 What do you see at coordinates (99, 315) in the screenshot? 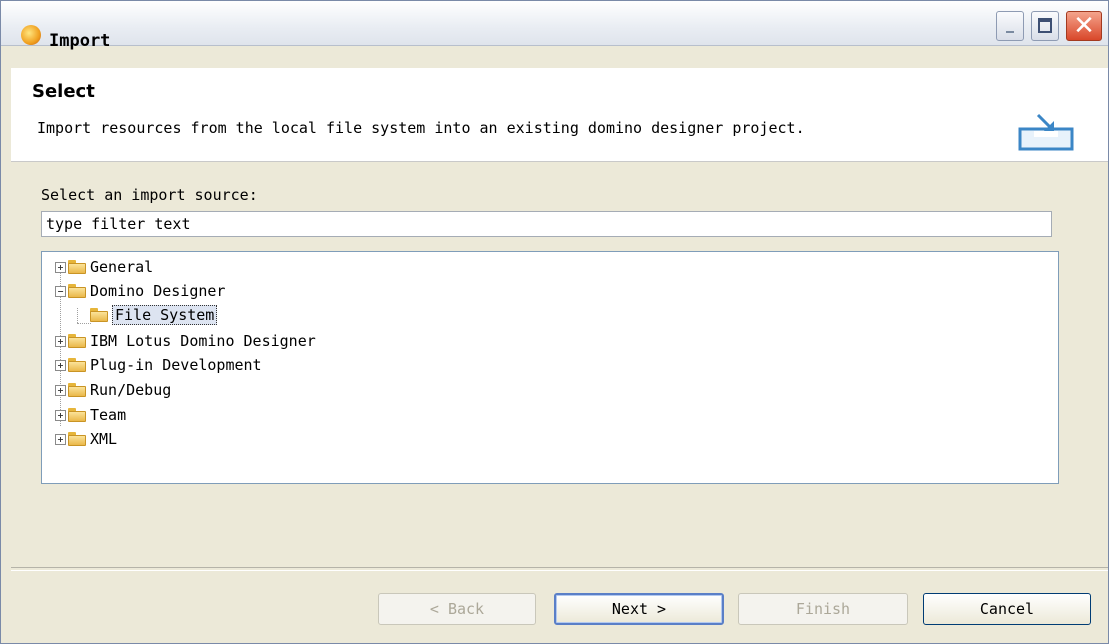
I see `file-system-icon` at bounding box center [99, 315].